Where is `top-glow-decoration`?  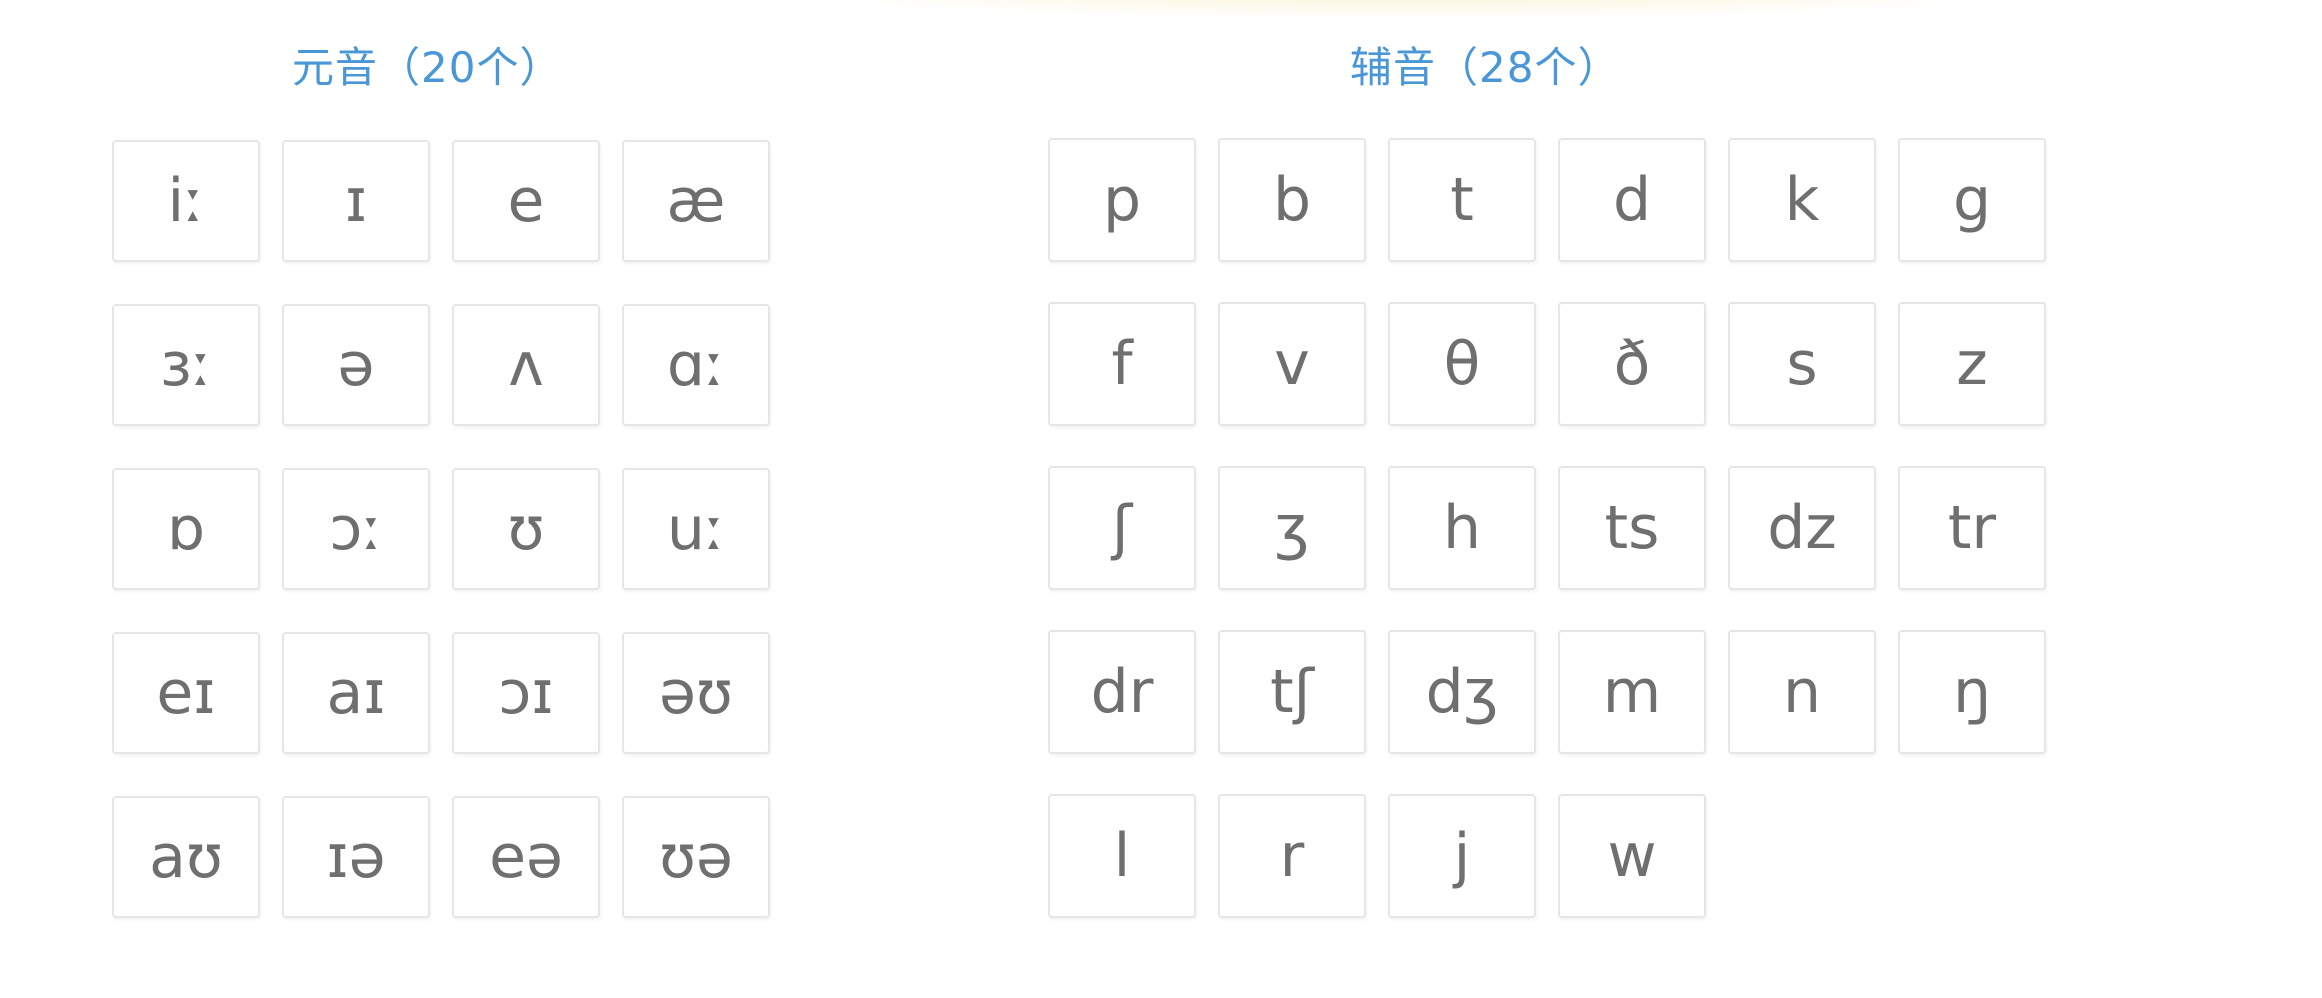
top-glow-decoration is located at coordinates (1410, 10).